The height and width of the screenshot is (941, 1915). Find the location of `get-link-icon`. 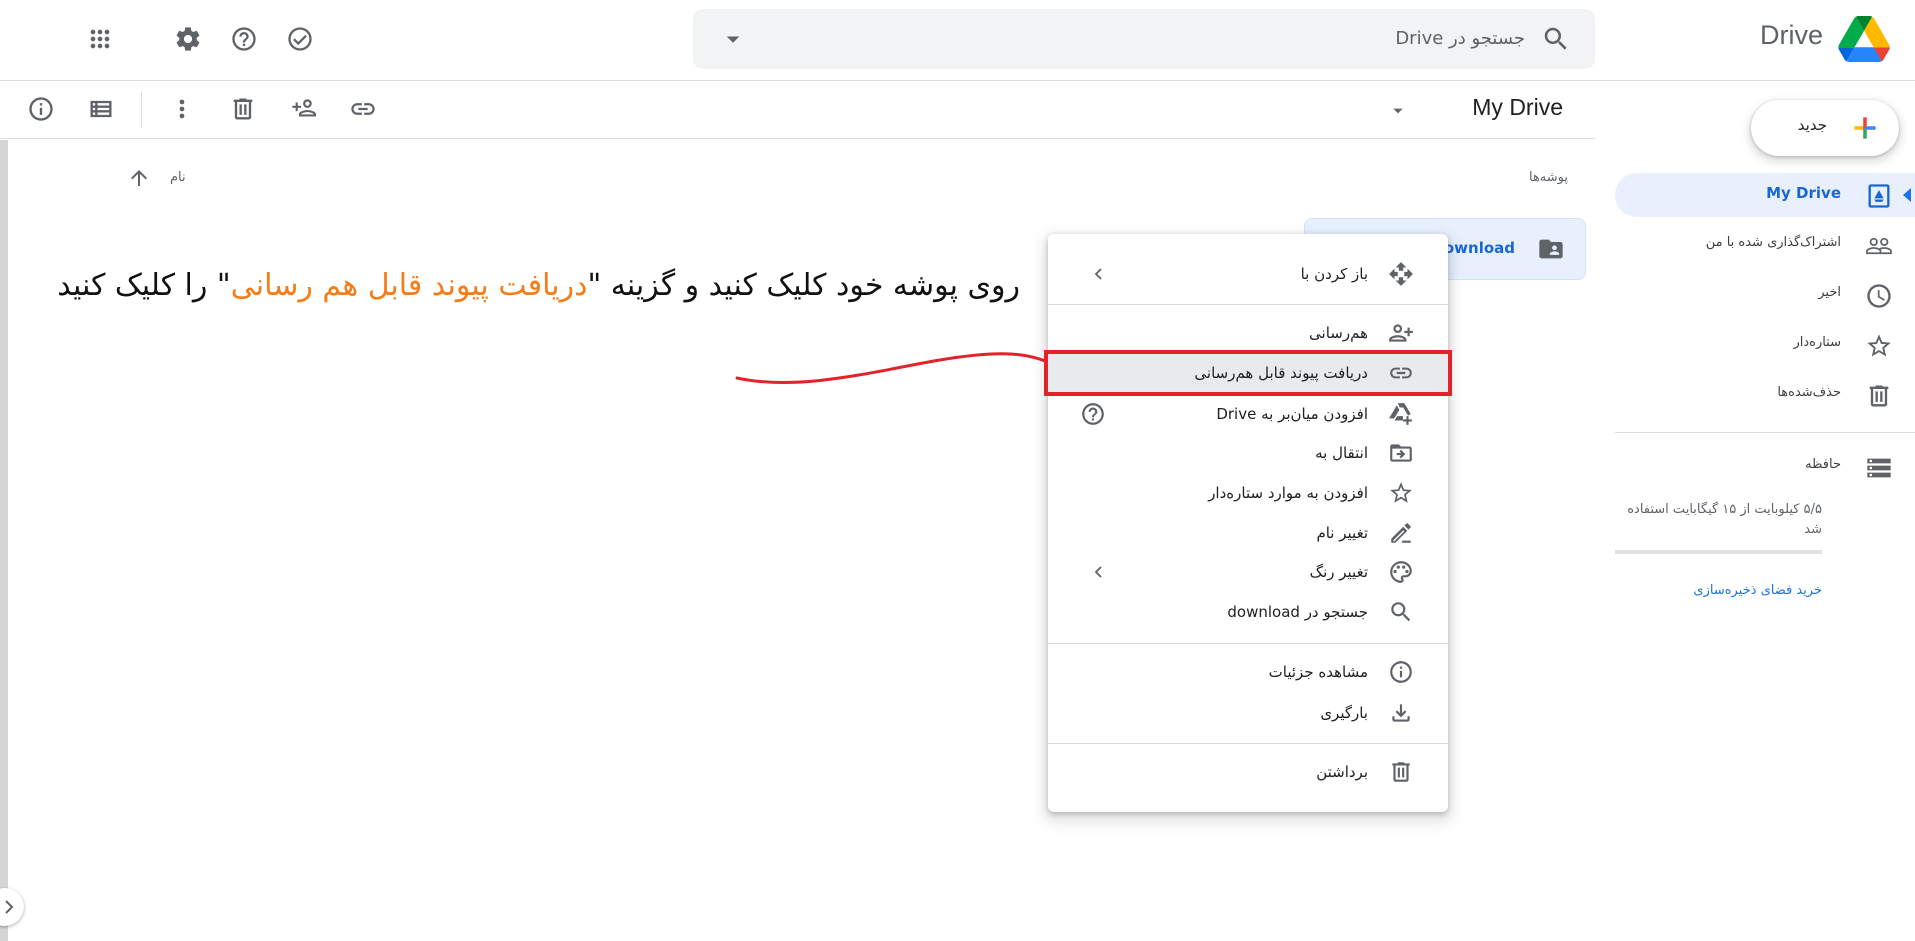

get-link-icon is located at coordinates (363, 109).